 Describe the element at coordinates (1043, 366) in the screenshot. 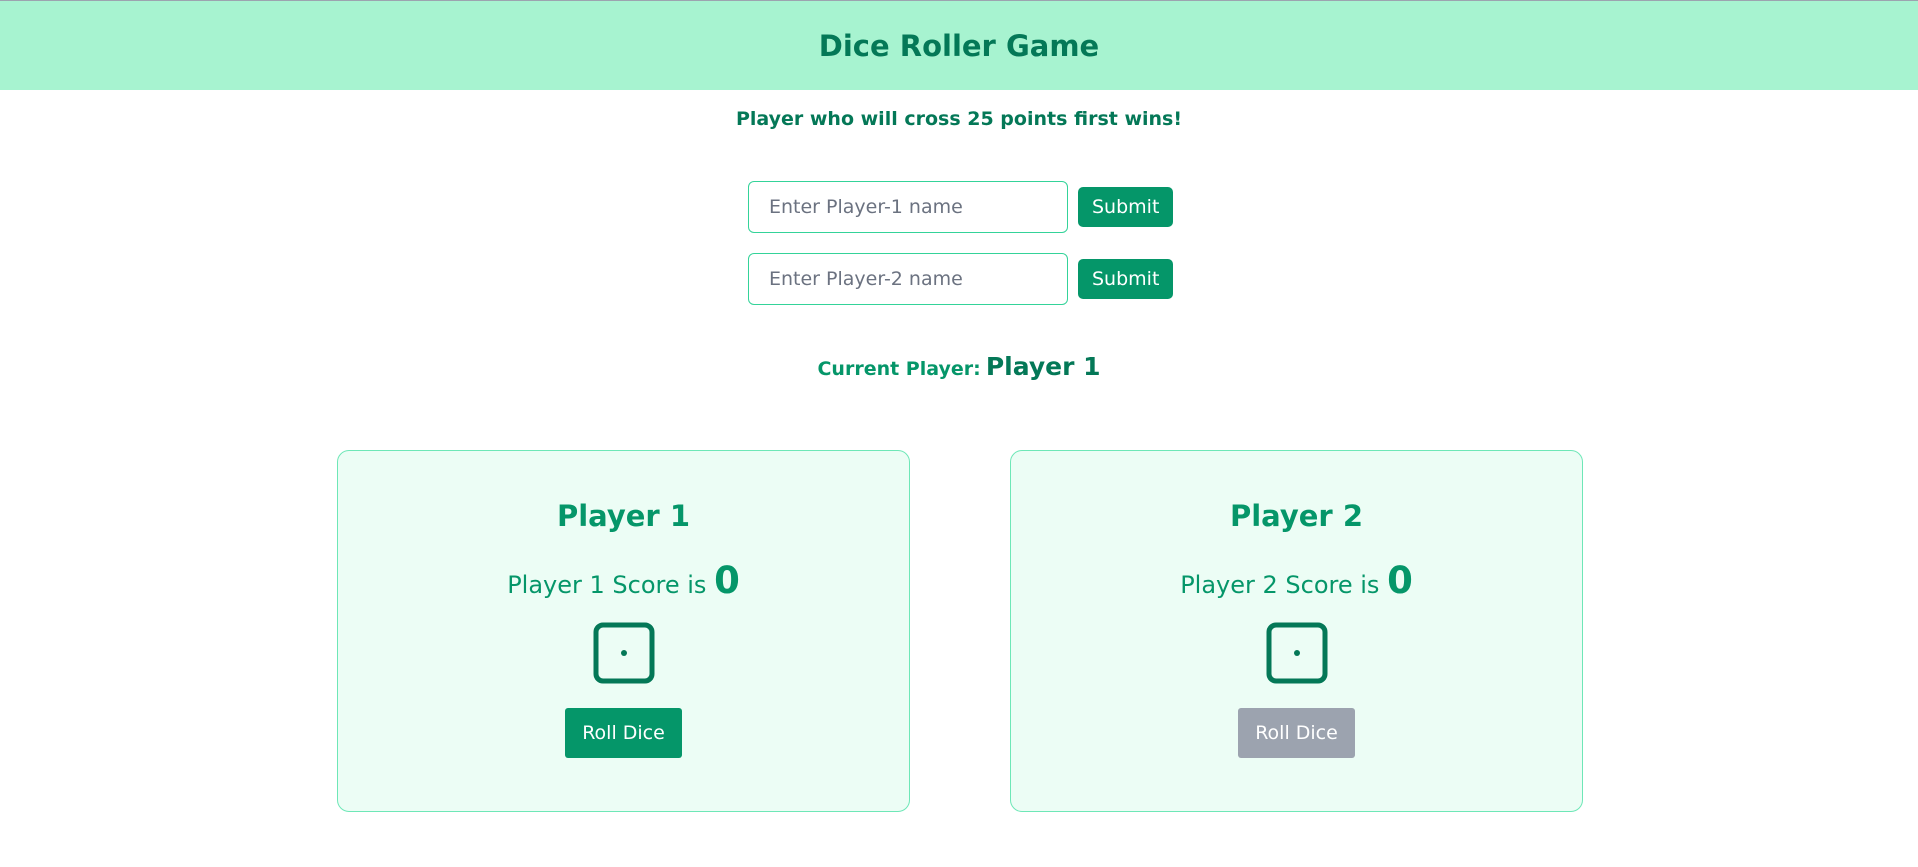

I see `current-player-value: Player 1` at that location.